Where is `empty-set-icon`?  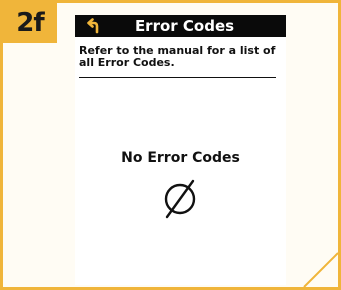
empty-set-icon is located at coordinates (180, 199).